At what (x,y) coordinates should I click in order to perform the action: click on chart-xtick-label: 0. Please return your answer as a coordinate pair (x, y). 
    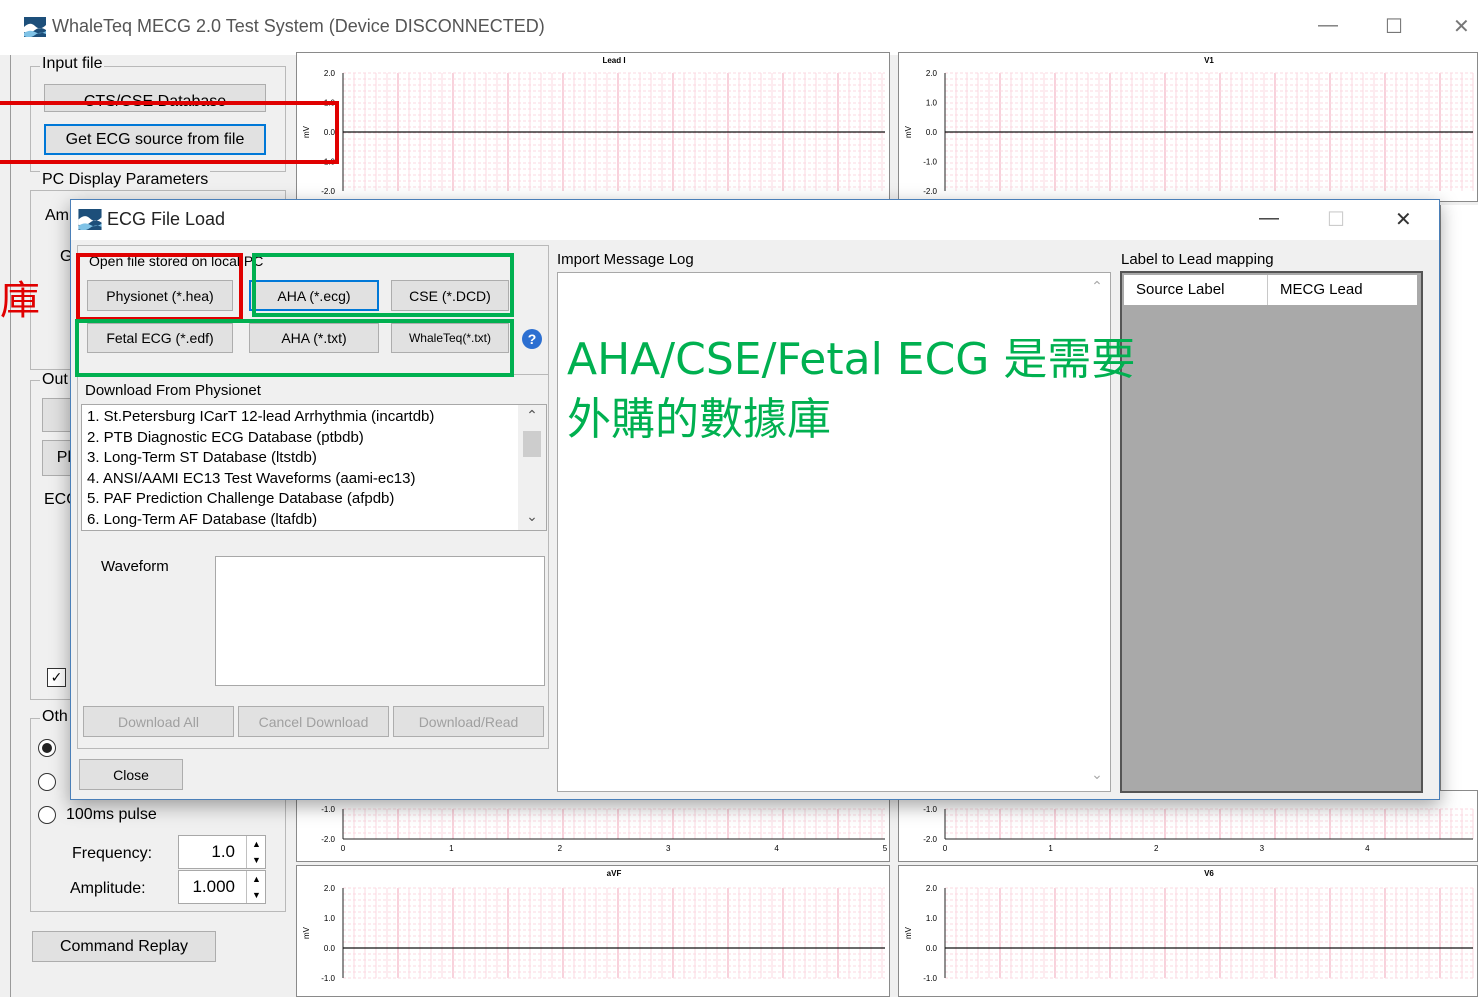
    Looking at the image, I should click on (945, 848).